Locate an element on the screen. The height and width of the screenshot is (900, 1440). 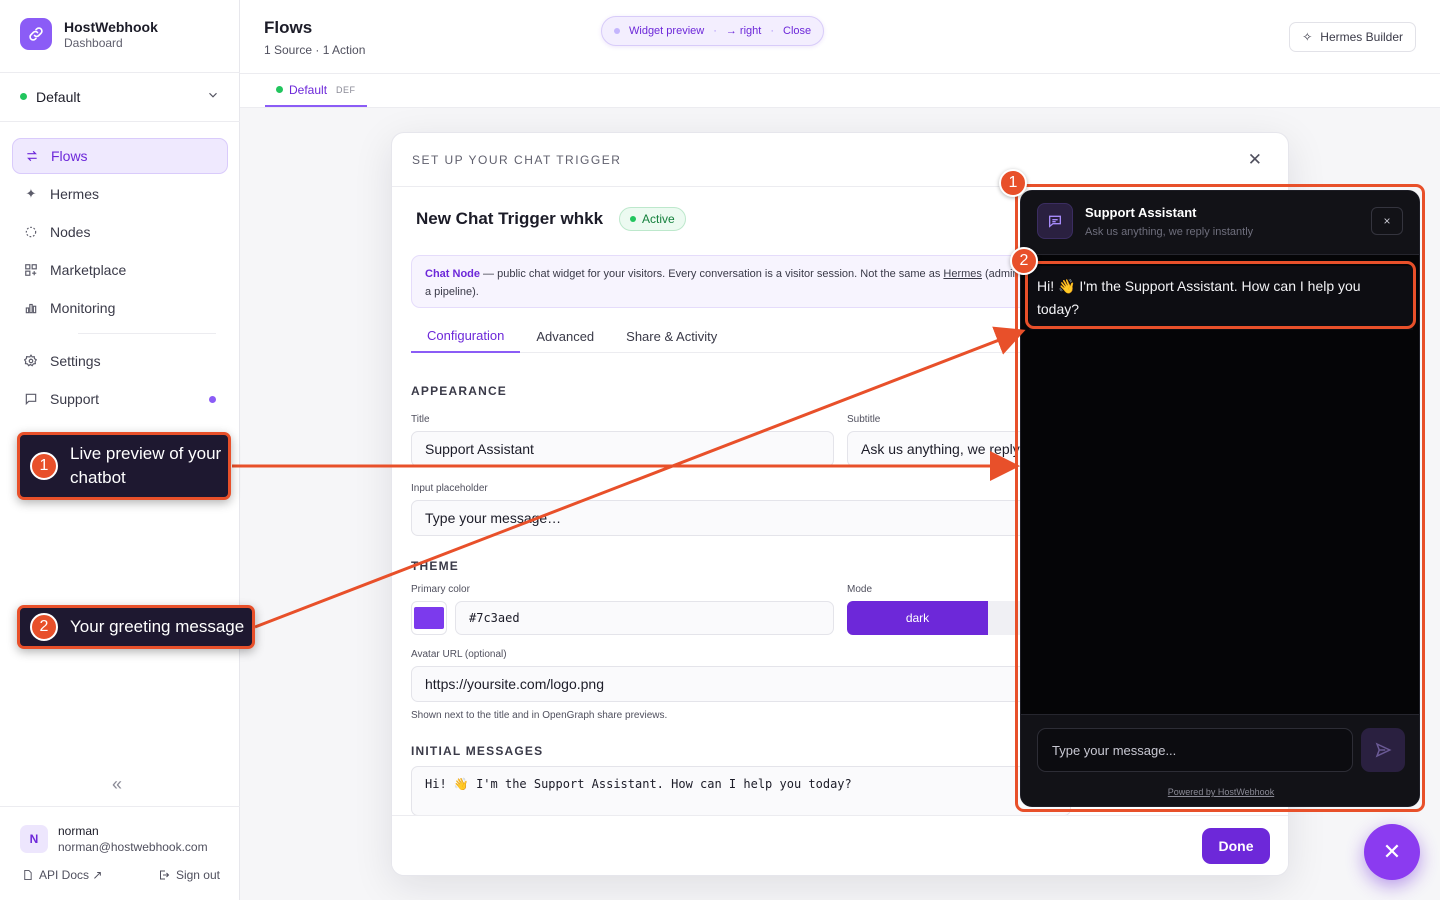
avatar-url-label: Avatar URL (optional) is located at coordinates (459, 654).